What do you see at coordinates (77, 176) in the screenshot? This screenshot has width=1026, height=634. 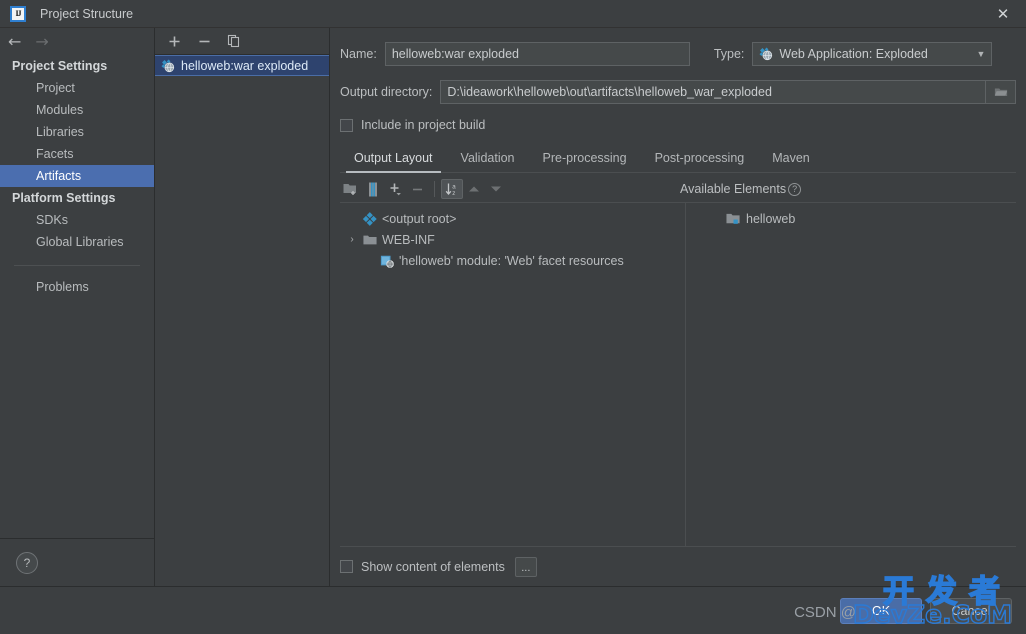 I see `sidebar-item-artifacts: Artifacts` at bounding box center [77, 176].